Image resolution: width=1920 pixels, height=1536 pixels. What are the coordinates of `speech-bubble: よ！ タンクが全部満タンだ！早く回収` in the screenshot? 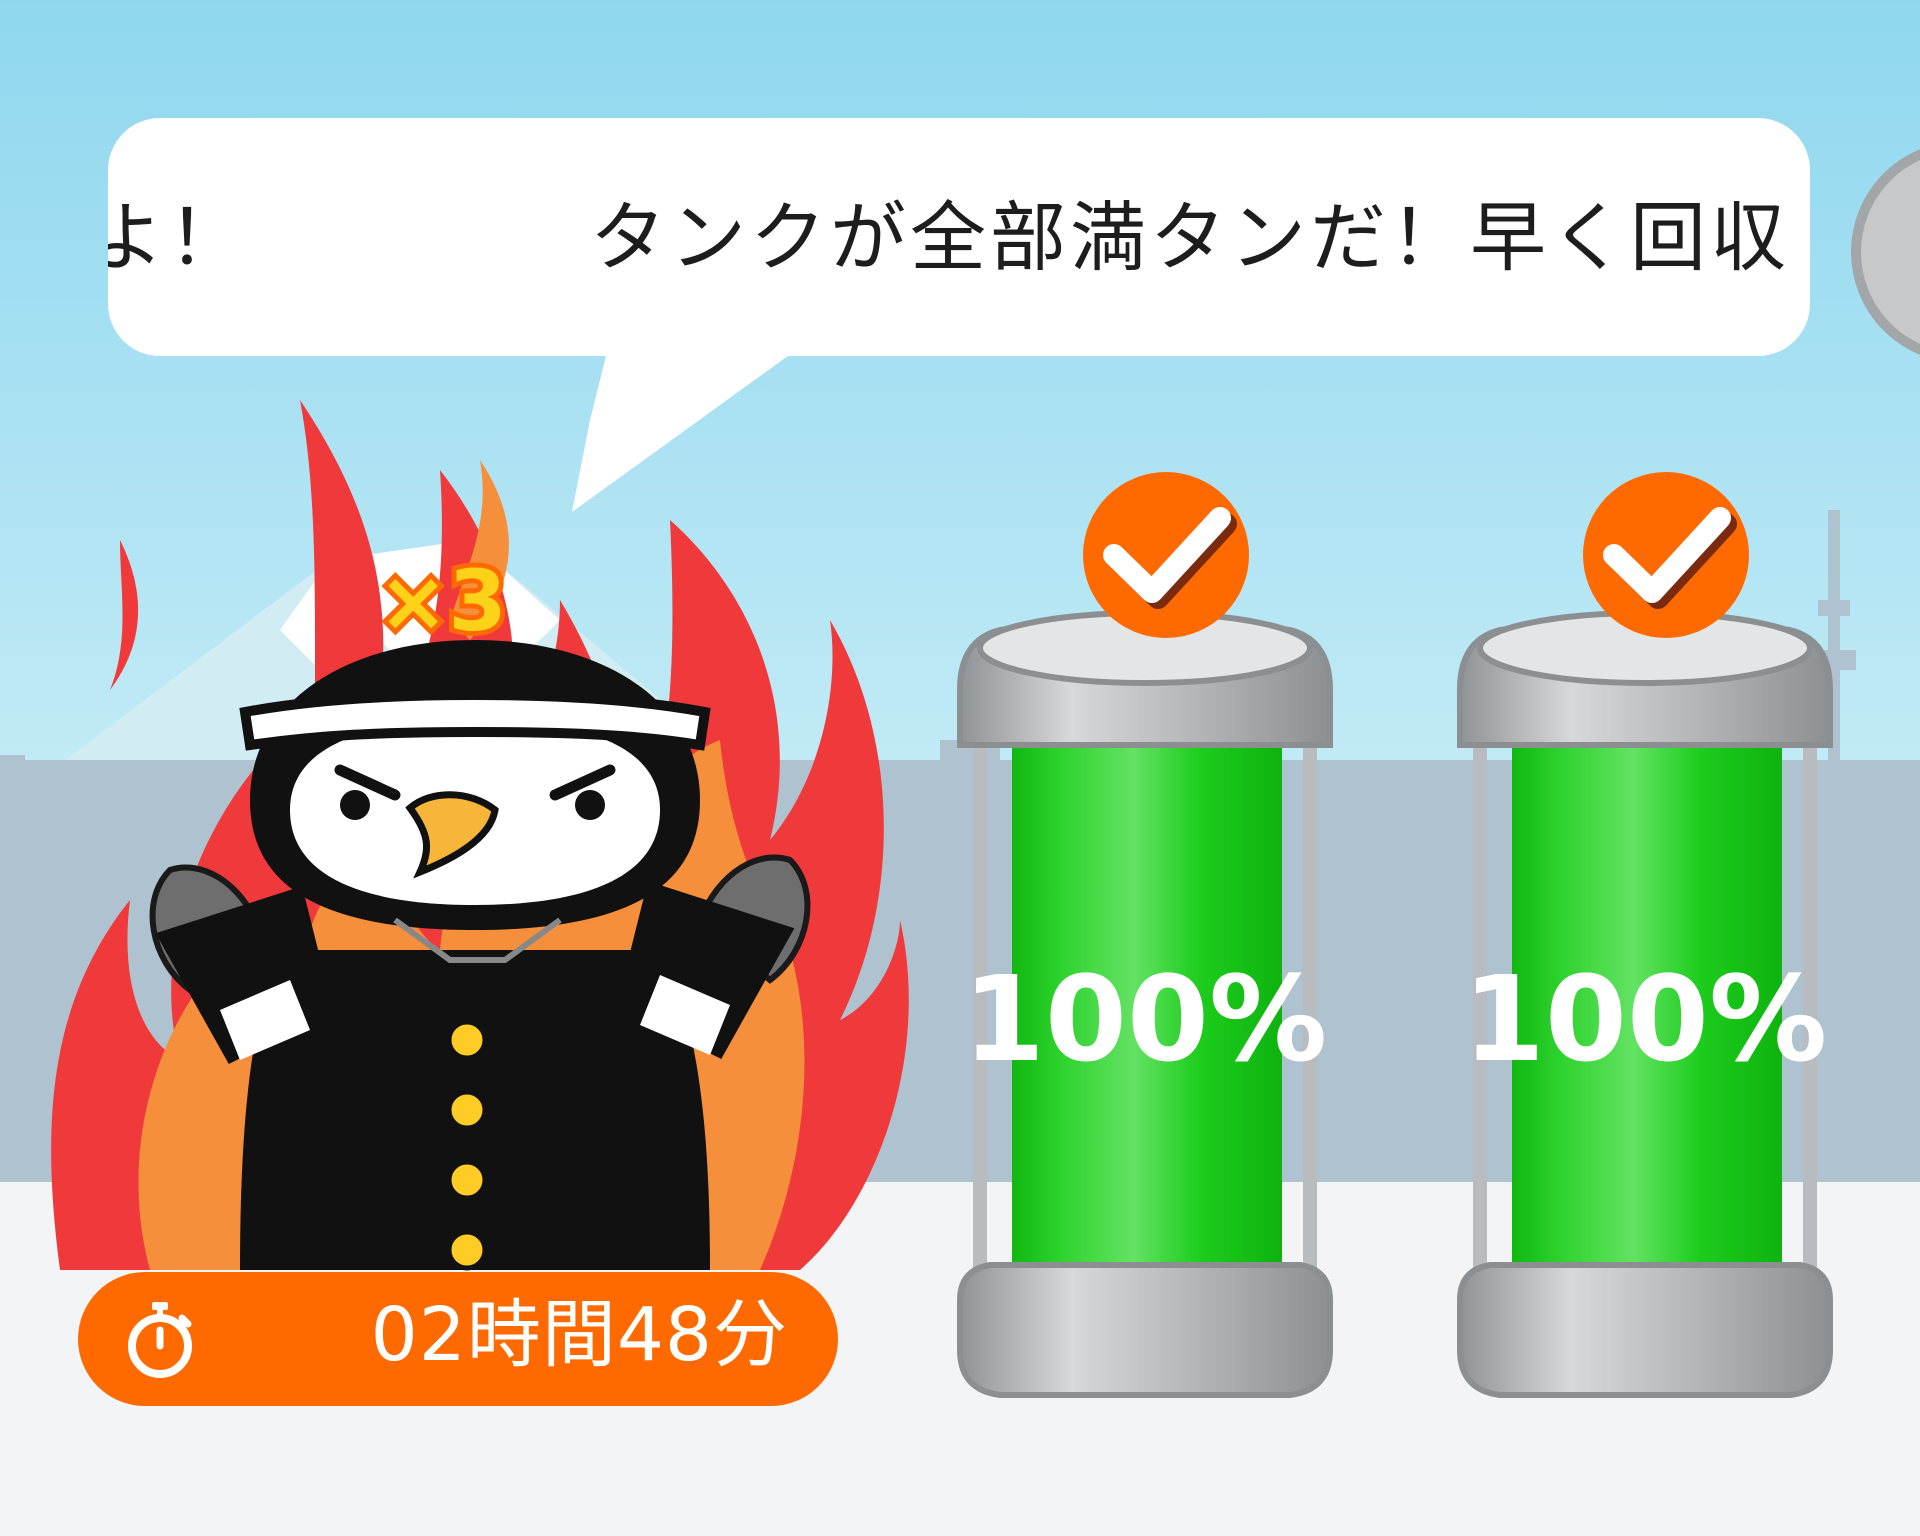 It's located at (959, 237).